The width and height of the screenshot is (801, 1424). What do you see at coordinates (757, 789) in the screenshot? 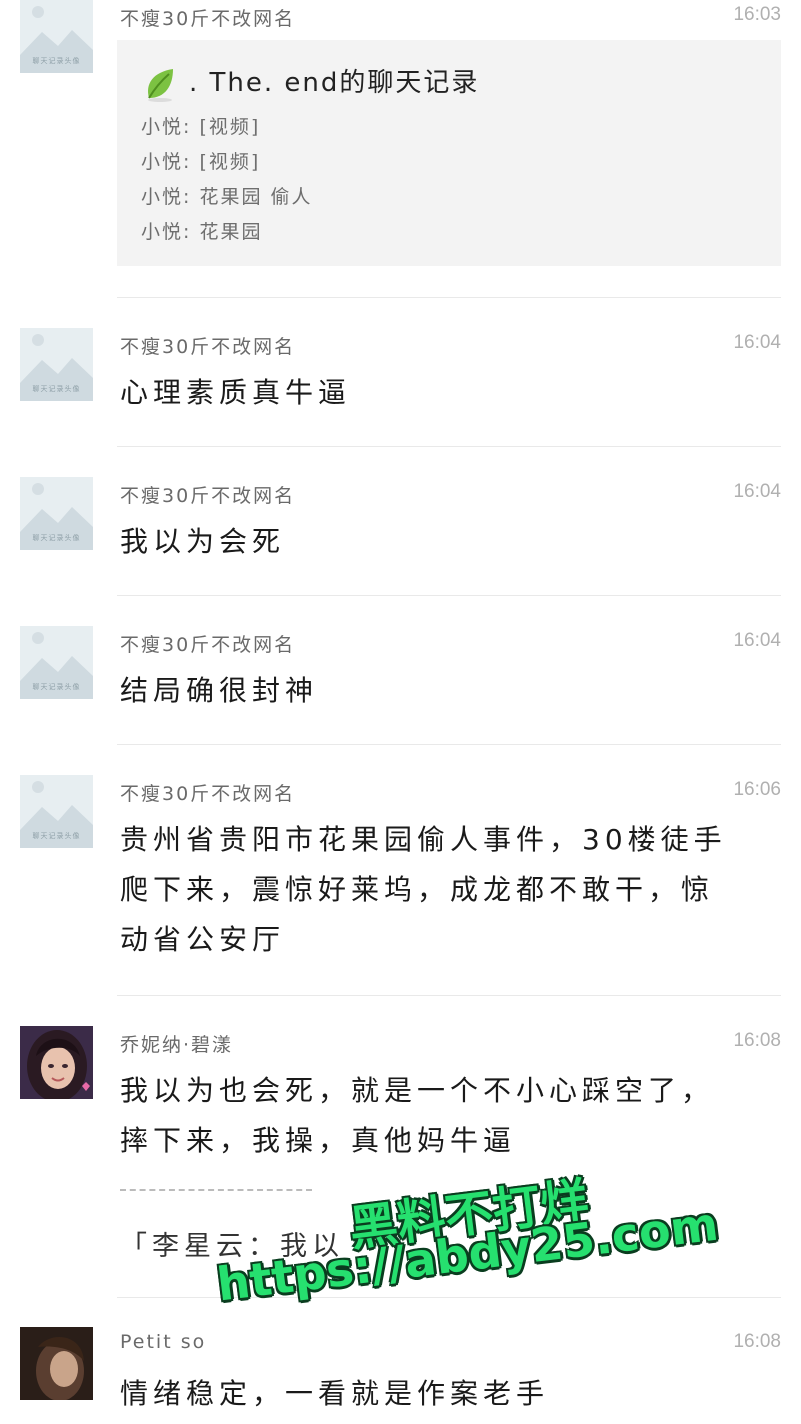
I see `timestamp: 16:06` at bounding box center [757, 789].